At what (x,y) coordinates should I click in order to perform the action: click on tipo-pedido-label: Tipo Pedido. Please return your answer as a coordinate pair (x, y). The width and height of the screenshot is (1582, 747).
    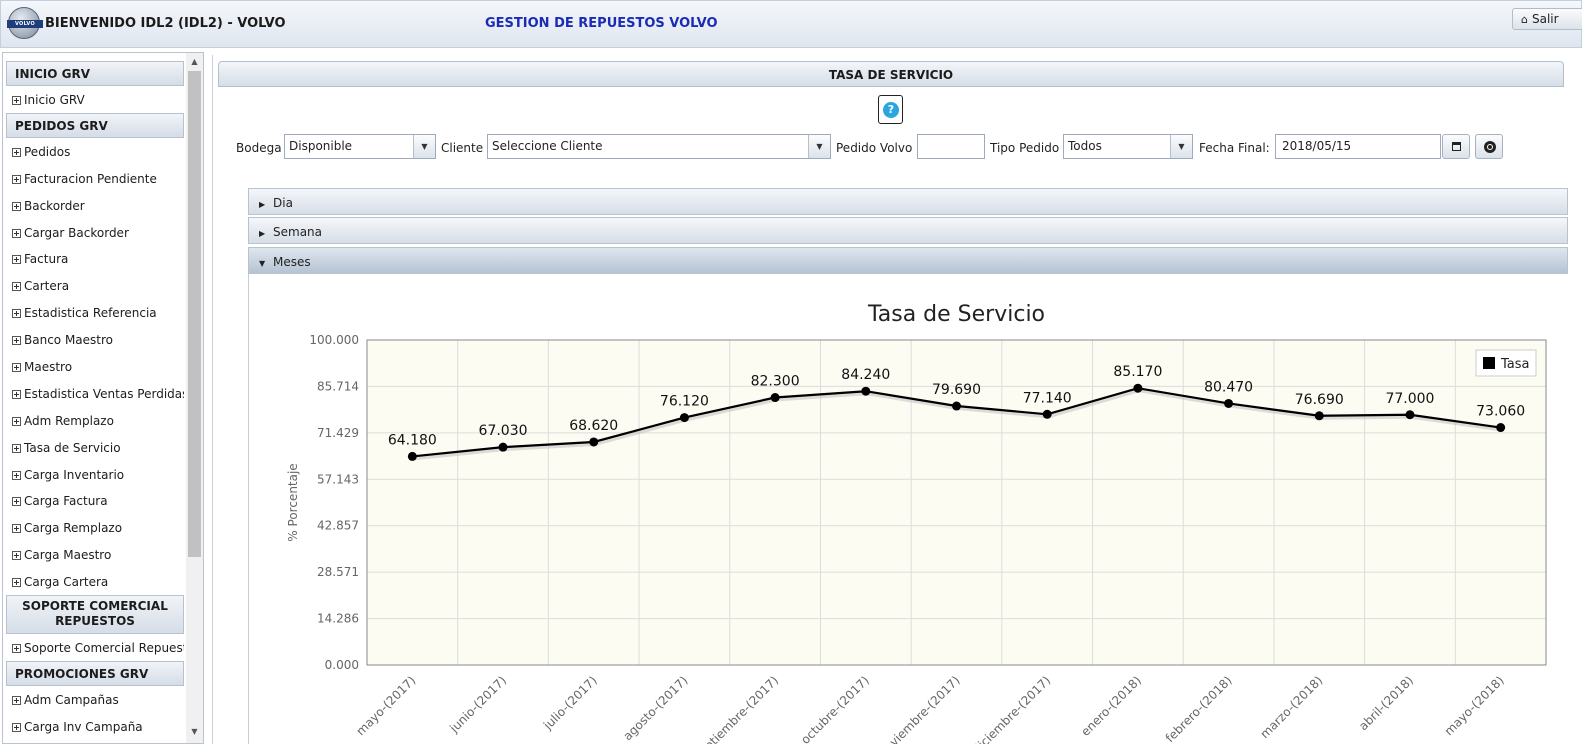
    Looking at the image, I should click on (1025, 148).